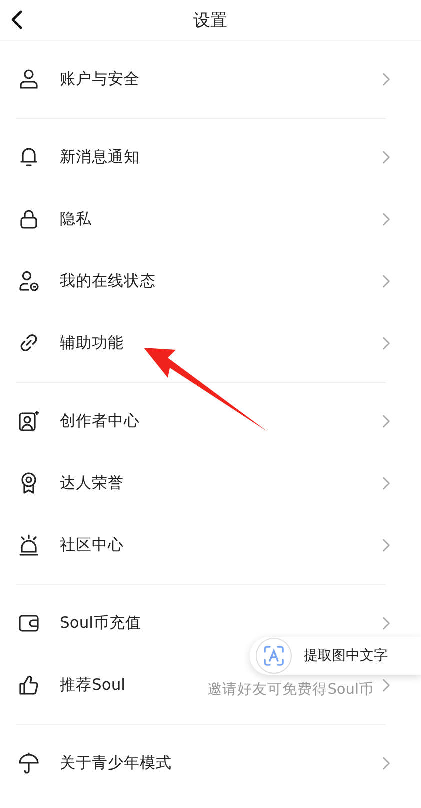  What do you see at coordinates (116, 763) in the screenshot?
I see `settings-item: 关于青少年模式` at bounding box center [116, 763].